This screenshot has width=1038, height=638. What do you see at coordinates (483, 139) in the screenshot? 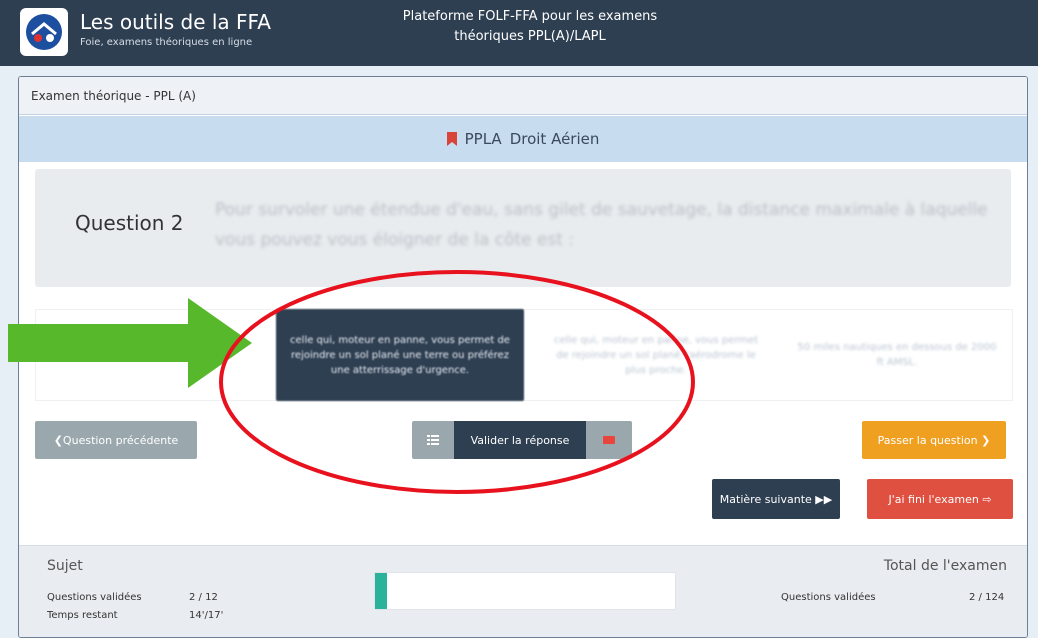
I see `subject-code: PPLA` at bounding box center [483, 139].